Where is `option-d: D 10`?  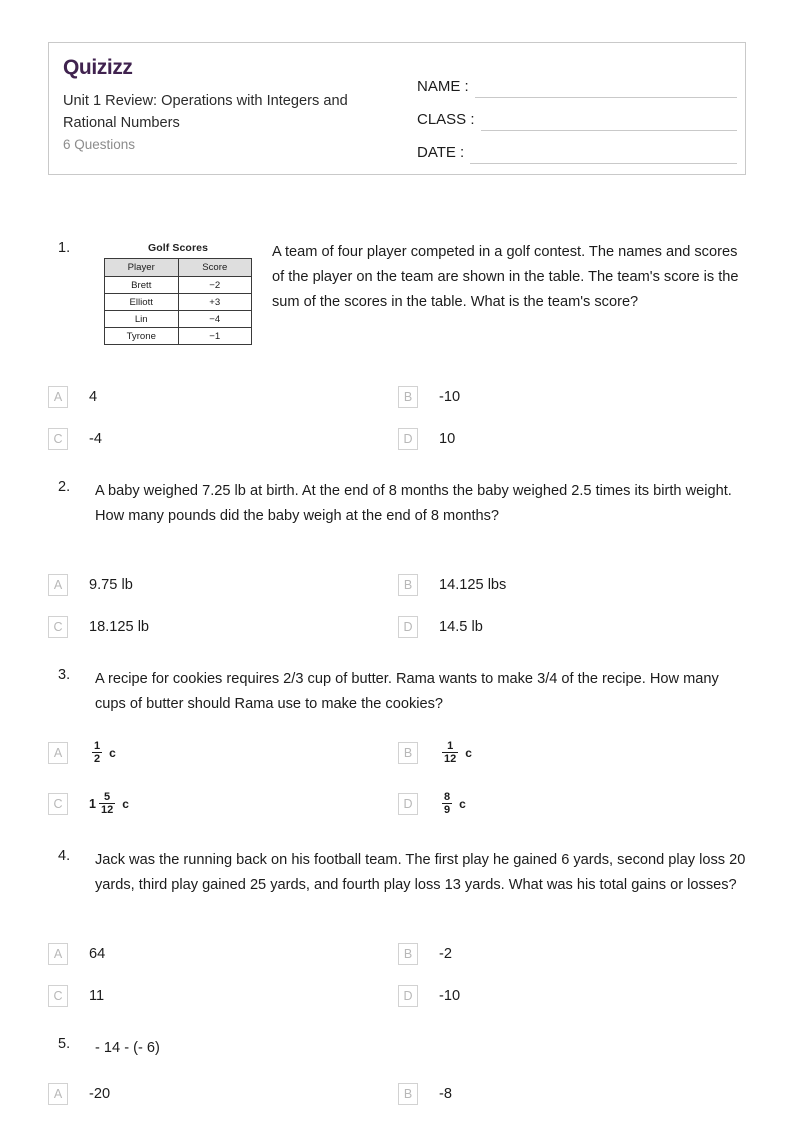
option-d: D 10 is located at coordinates (426, 439).